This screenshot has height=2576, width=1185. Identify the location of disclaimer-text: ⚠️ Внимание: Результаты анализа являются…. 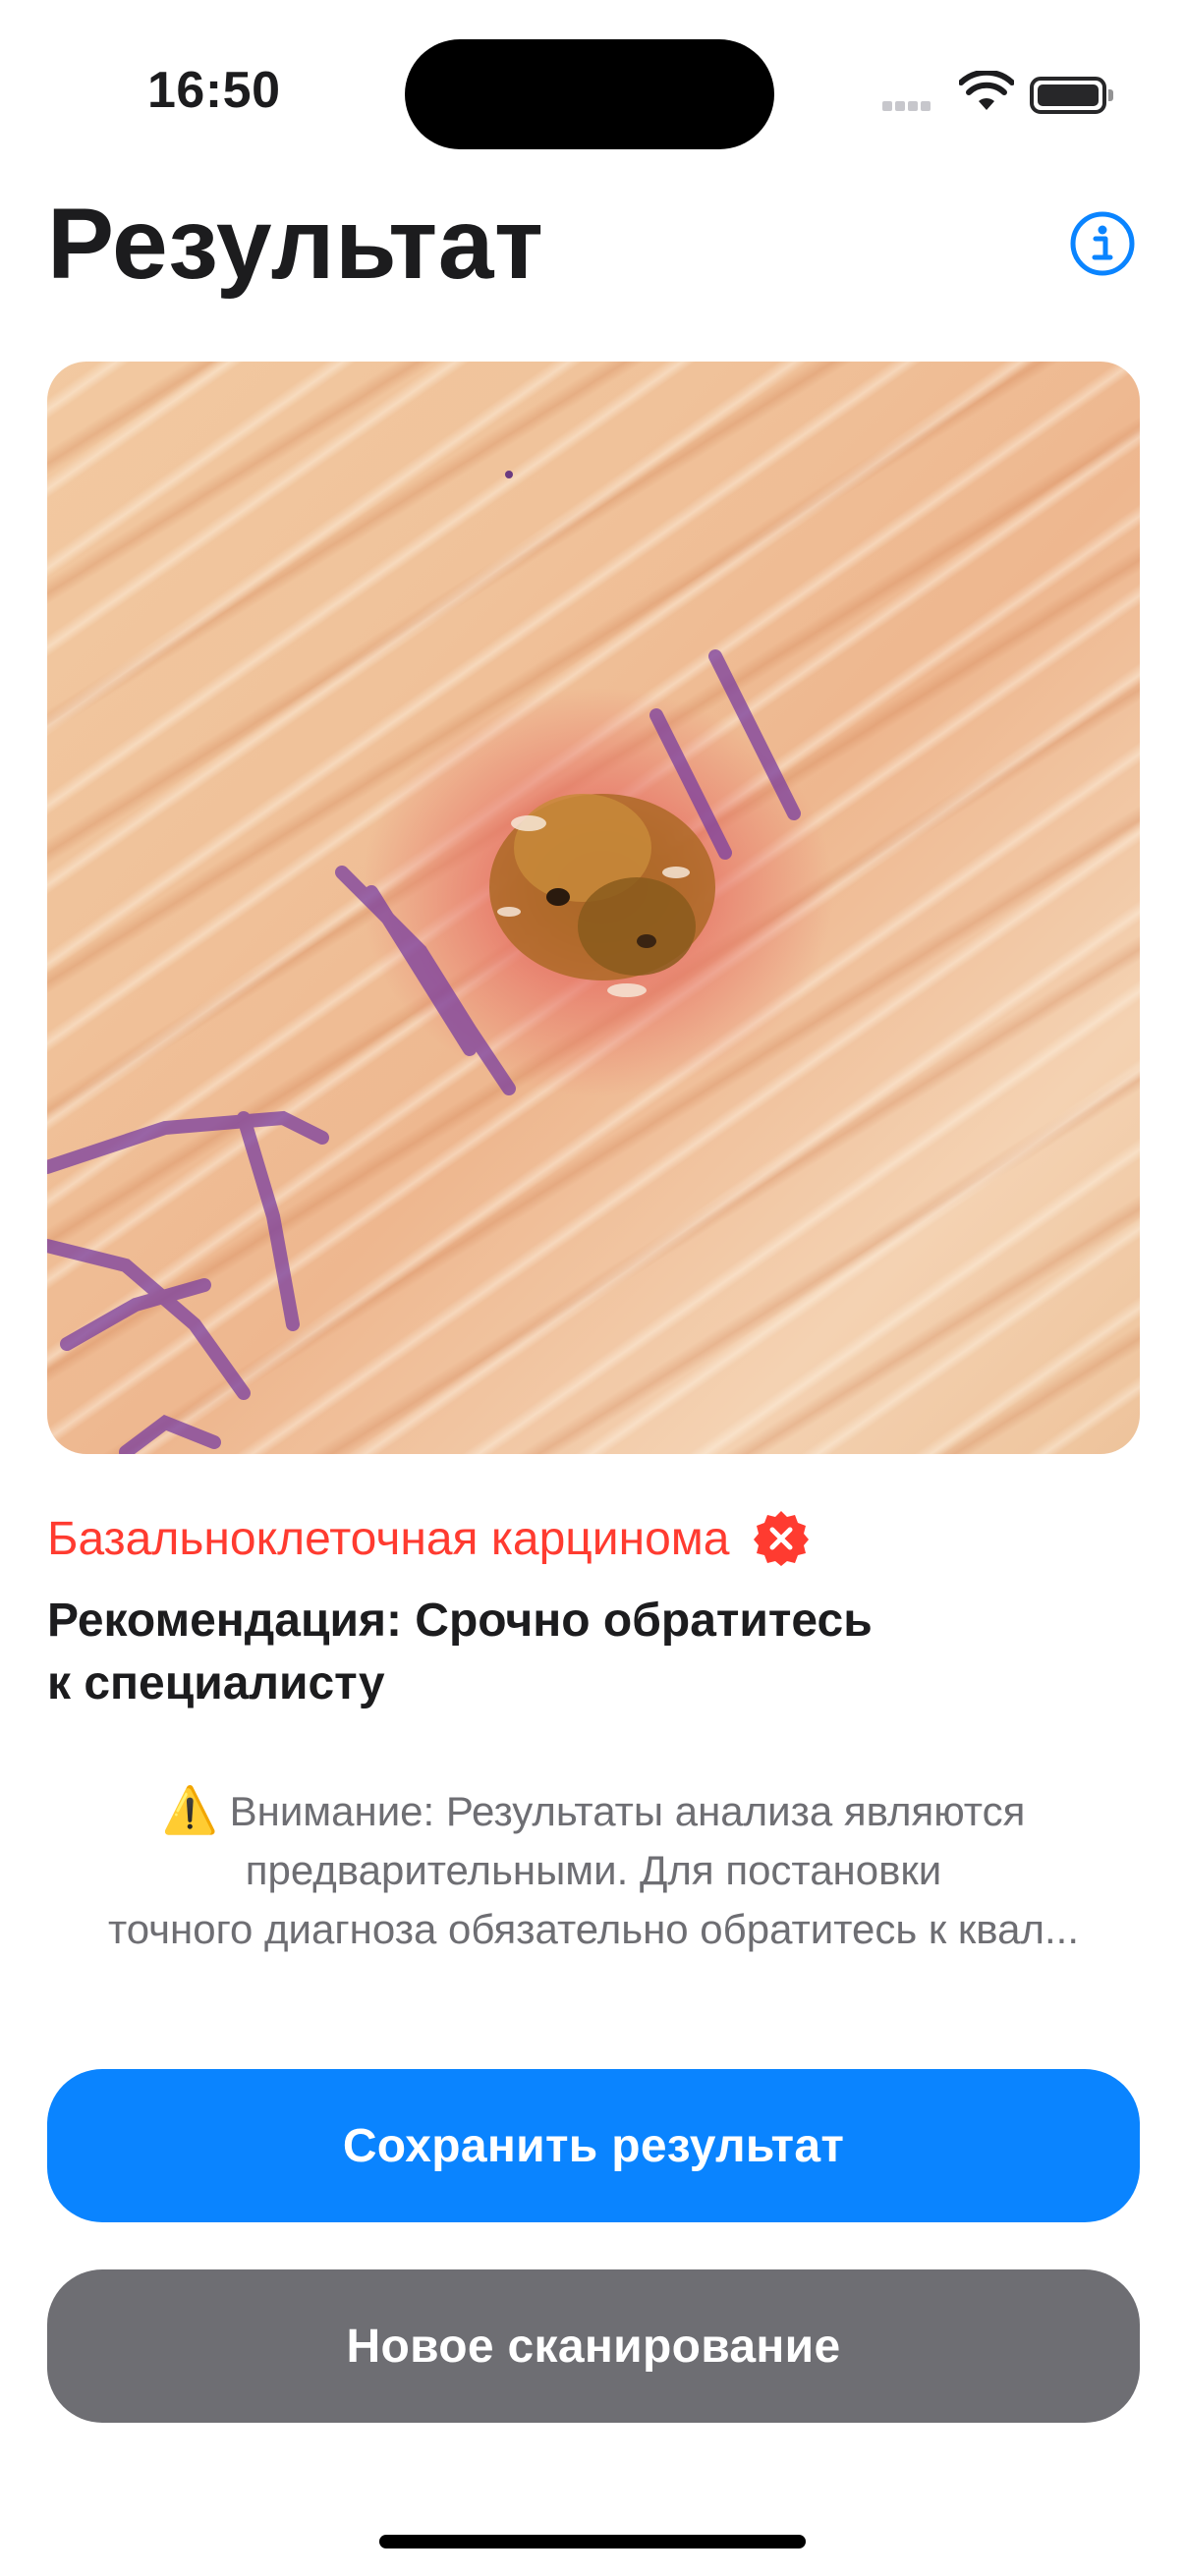
(594, 1869).